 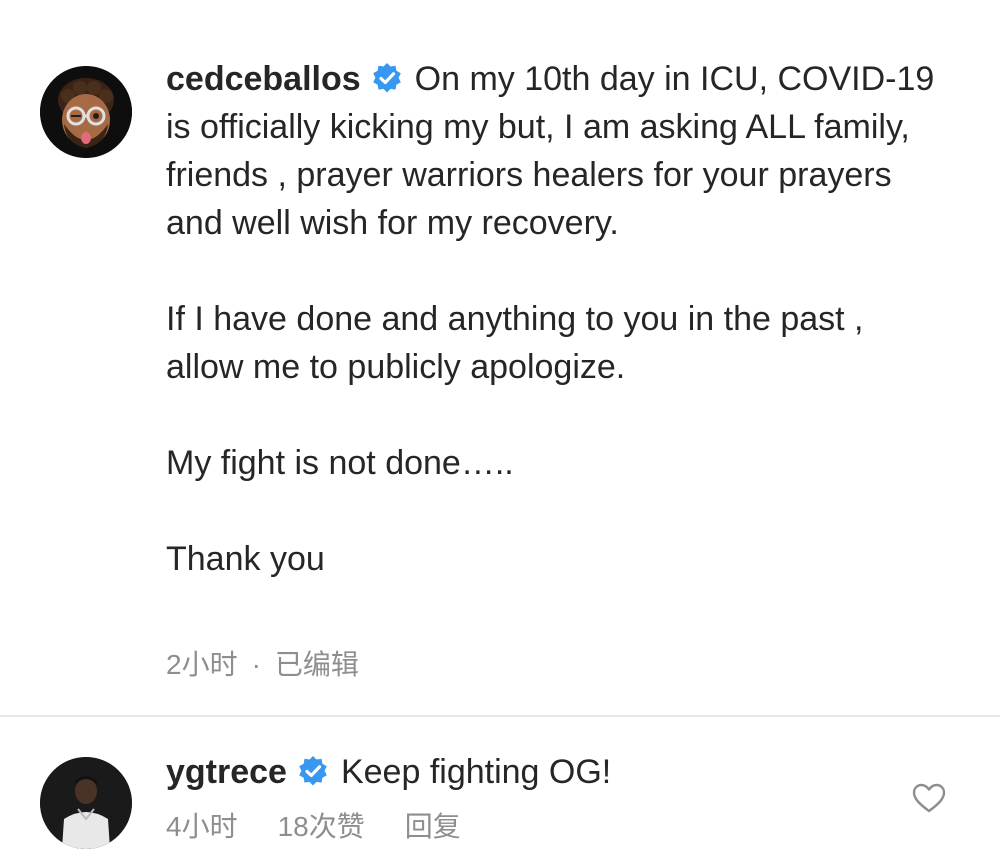 I want to click on heart-outline-icon, so click(x=929, y=798).